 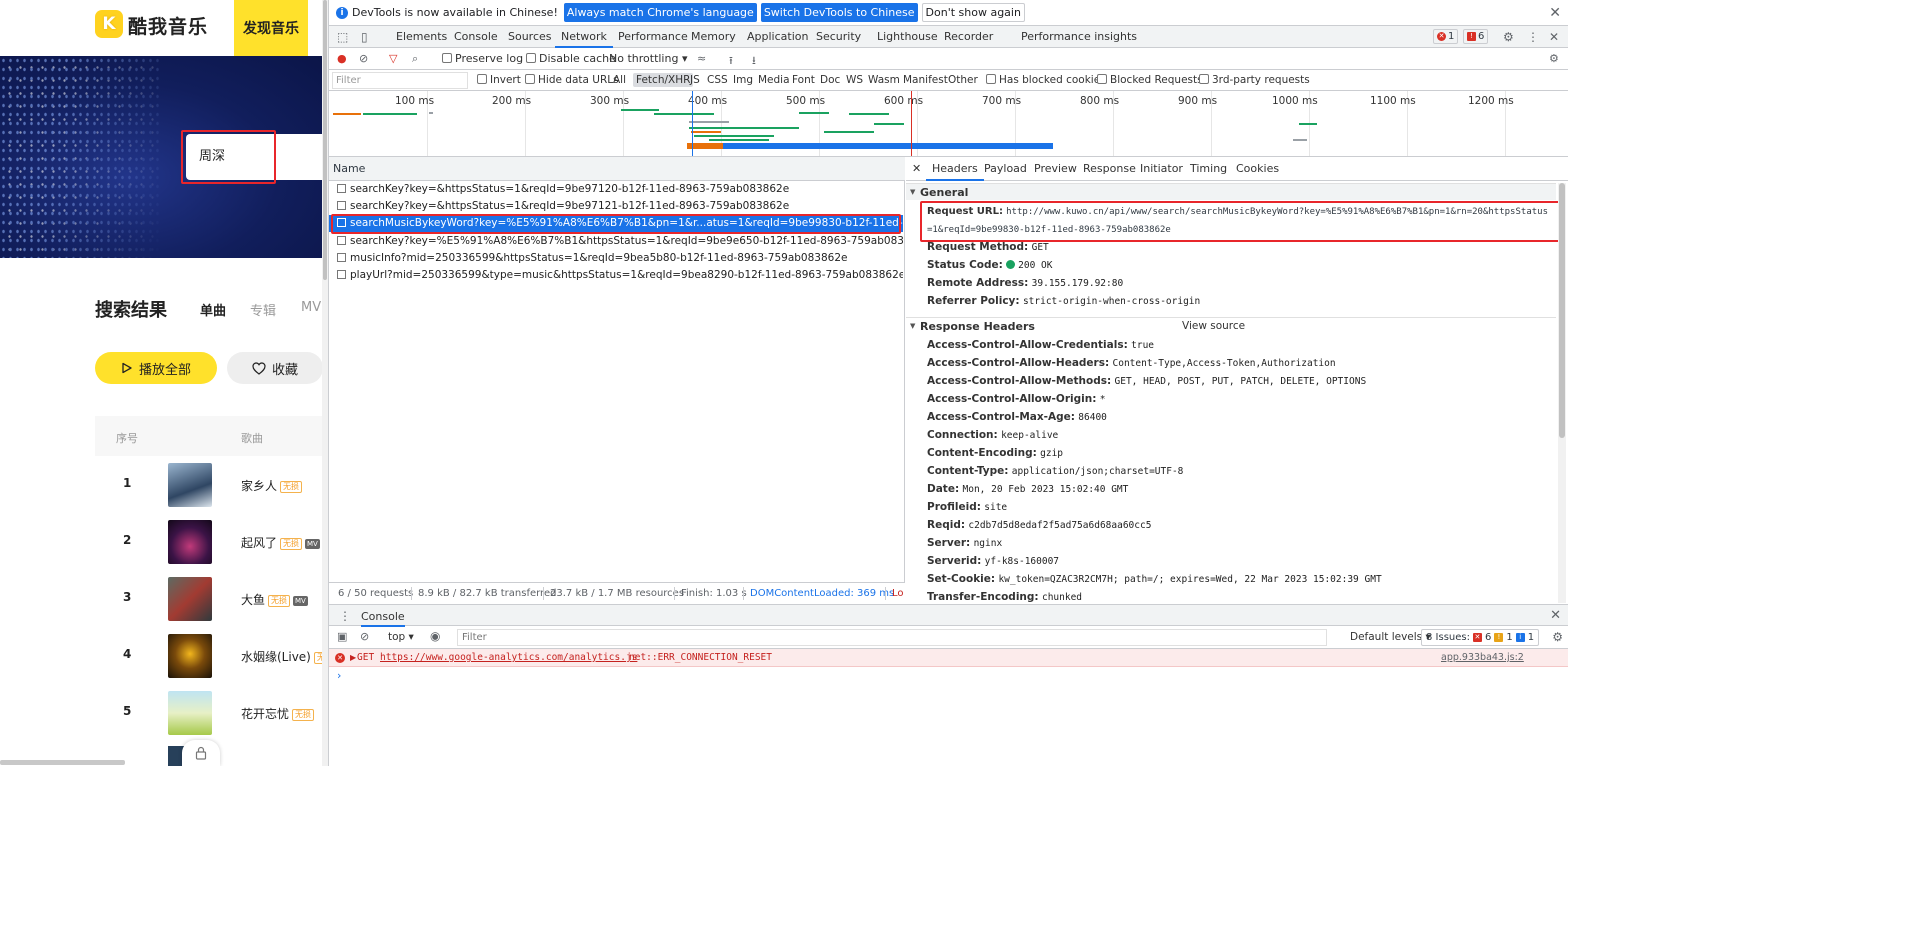 What do you see at coordinates (272, 485) in the screenshot?
I see `song-name: 家乡人 无损` at bounding box center [272, 485].